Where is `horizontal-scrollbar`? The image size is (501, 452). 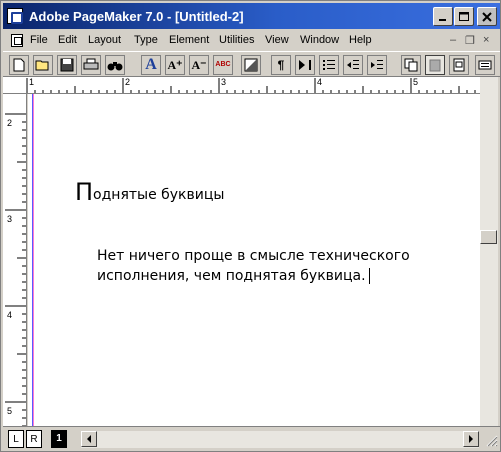
horizontal-scrollbar is located at coordinates (280, 439).